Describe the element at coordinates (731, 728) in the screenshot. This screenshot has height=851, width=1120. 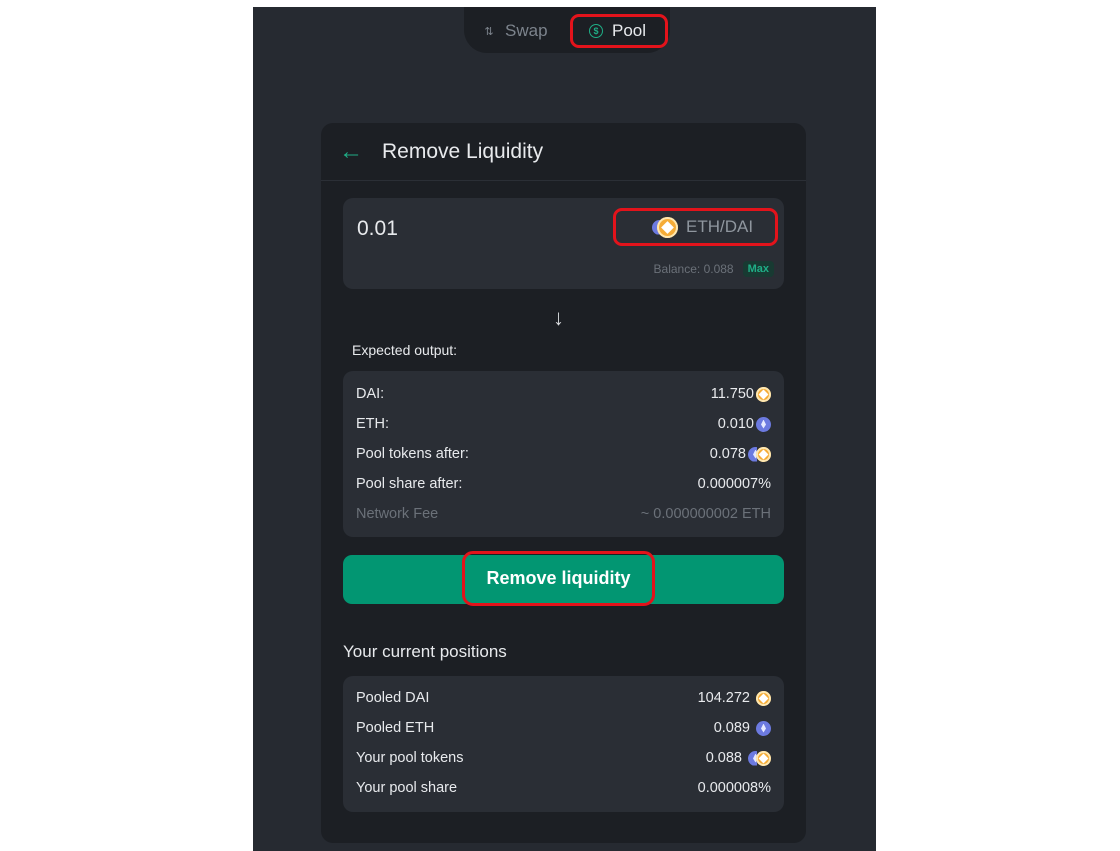
I see `position-value: 0.089` at that location.